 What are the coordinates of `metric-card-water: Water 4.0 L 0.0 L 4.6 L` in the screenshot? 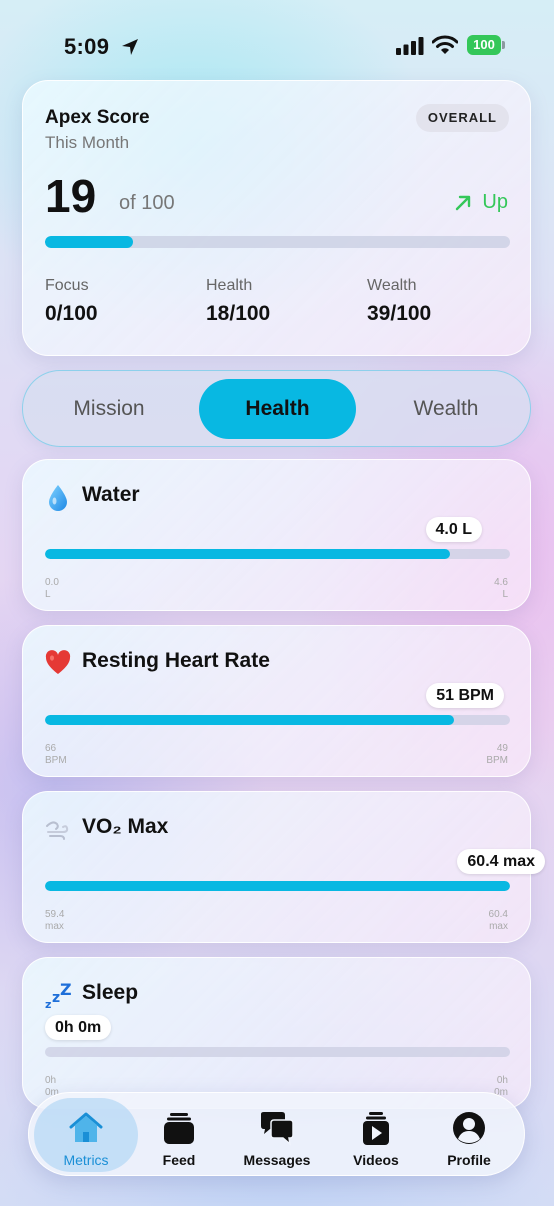 It's located at (276, 535).